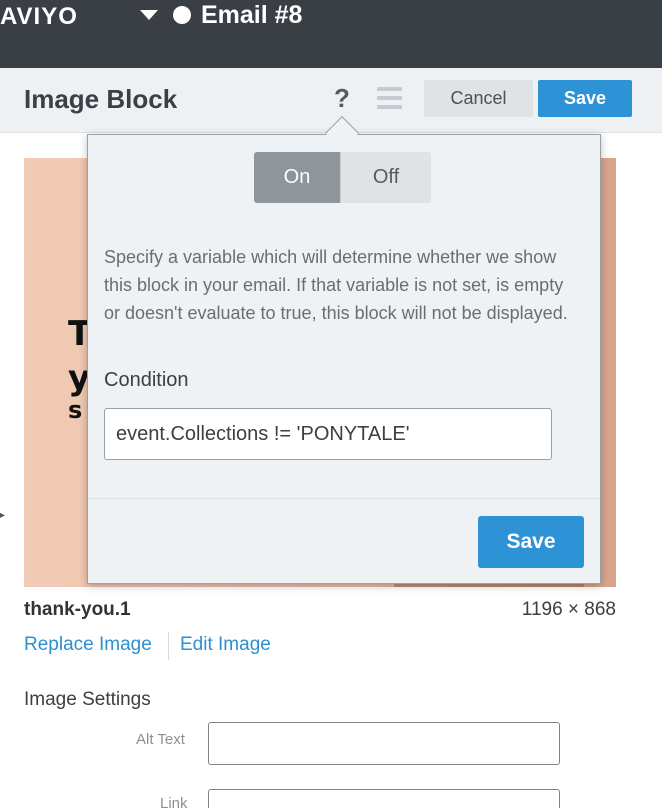  Describe the element at coordinates (146, 380) in the screenshot. I see `condition-label: Condition` at that location.